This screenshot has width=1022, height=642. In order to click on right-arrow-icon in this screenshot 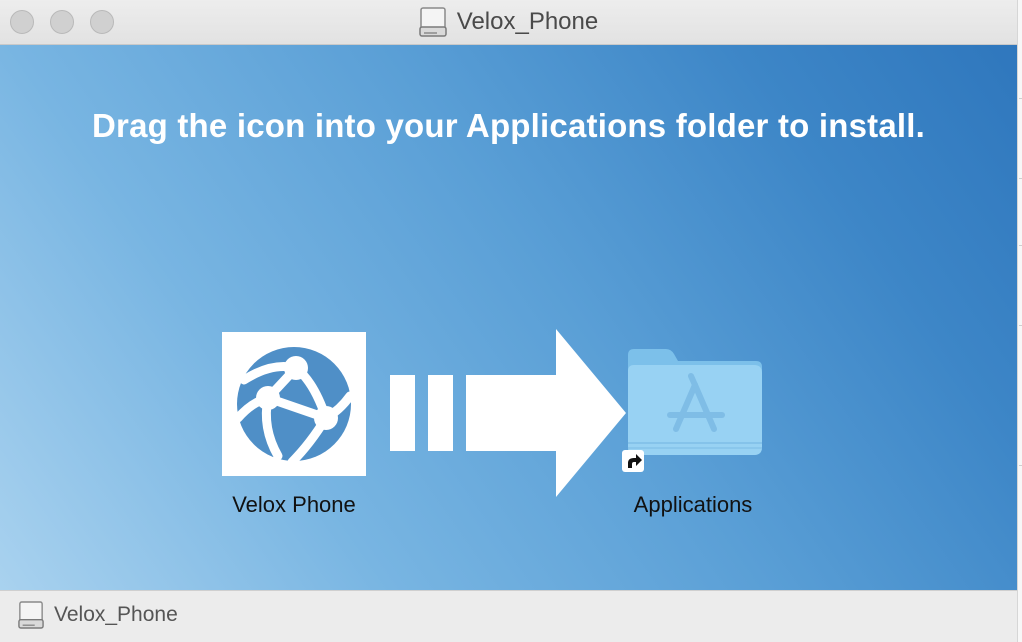, I will do `click(508, 413)`.